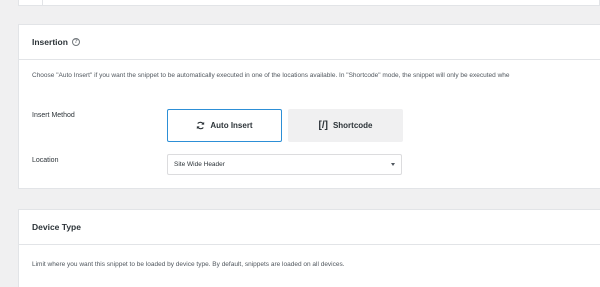 This screenshot has width=600, height=287. Describe the element at coordinates (352, 125) in the screenshot. I see `shortcode-label: Shortcode` at that location.